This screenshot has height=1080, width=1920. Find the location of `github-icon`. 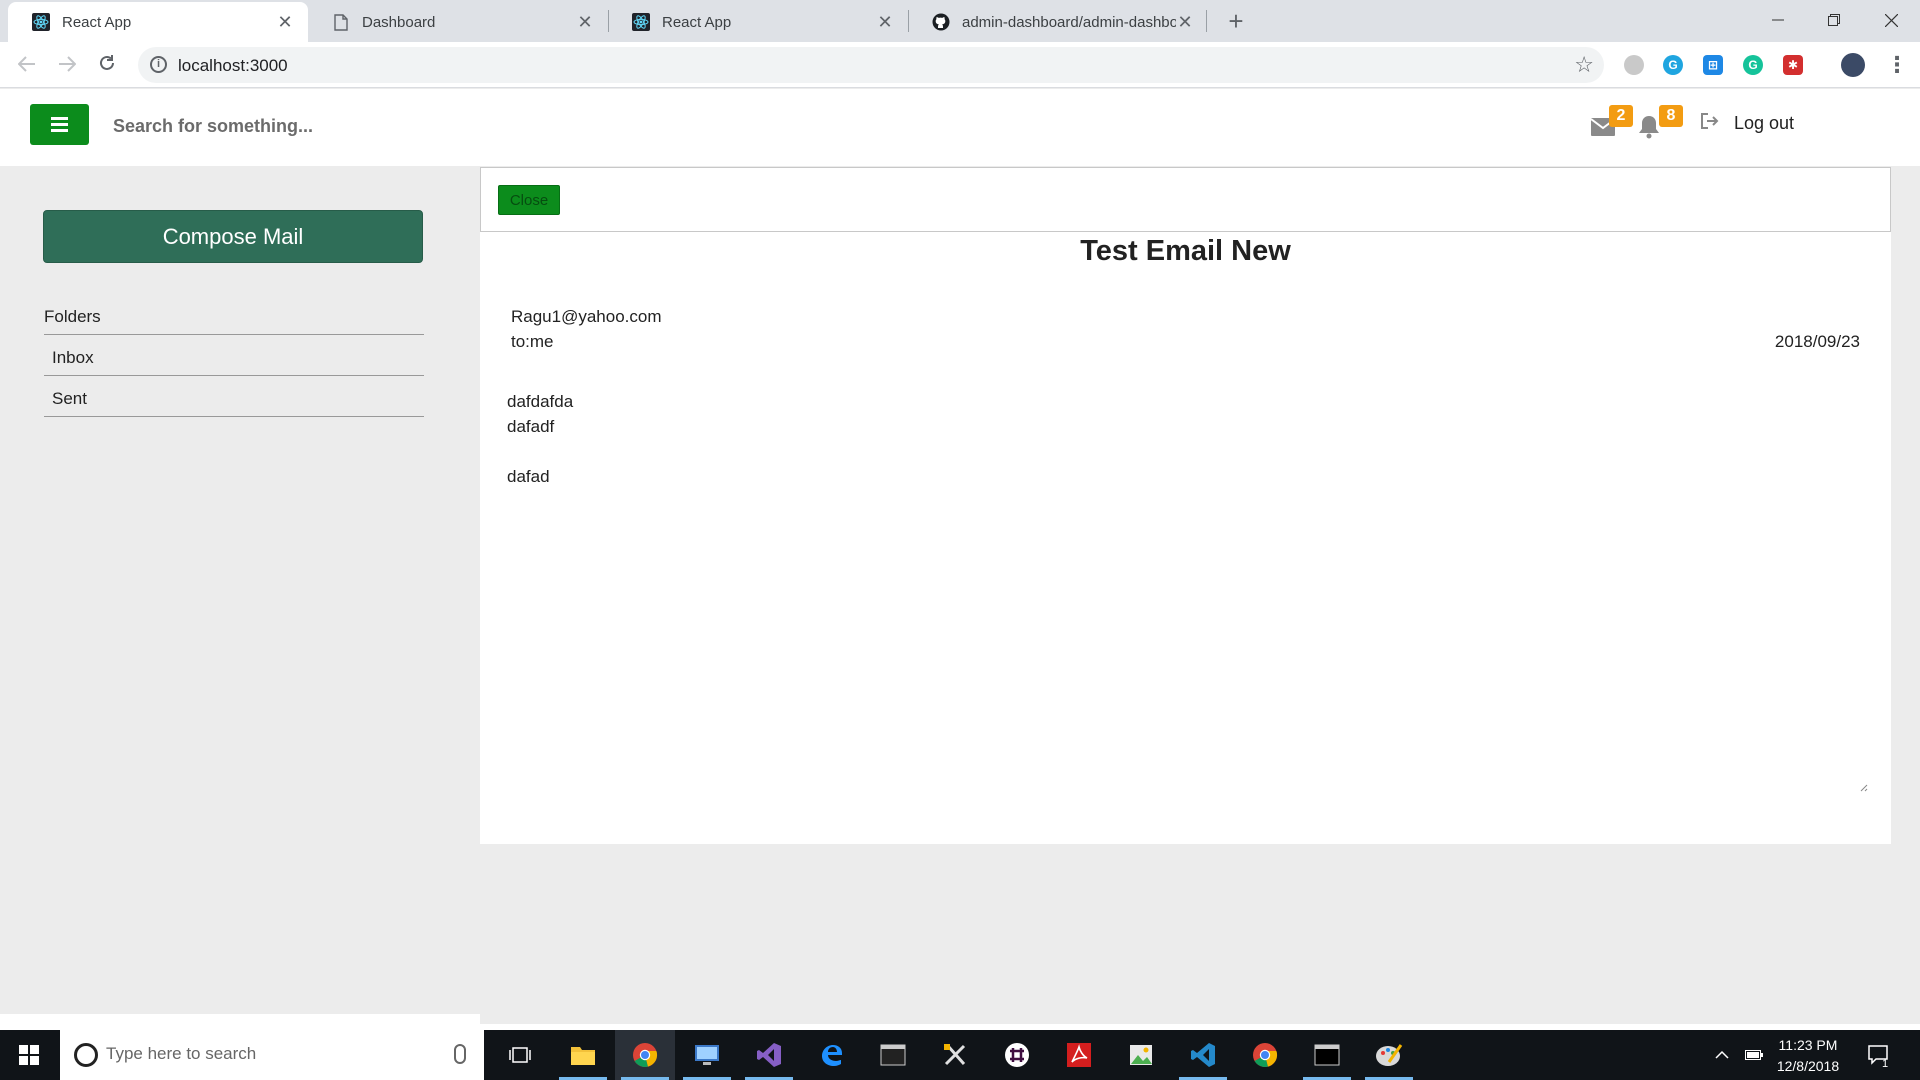

github-icon is located at coordinates (941, 22).